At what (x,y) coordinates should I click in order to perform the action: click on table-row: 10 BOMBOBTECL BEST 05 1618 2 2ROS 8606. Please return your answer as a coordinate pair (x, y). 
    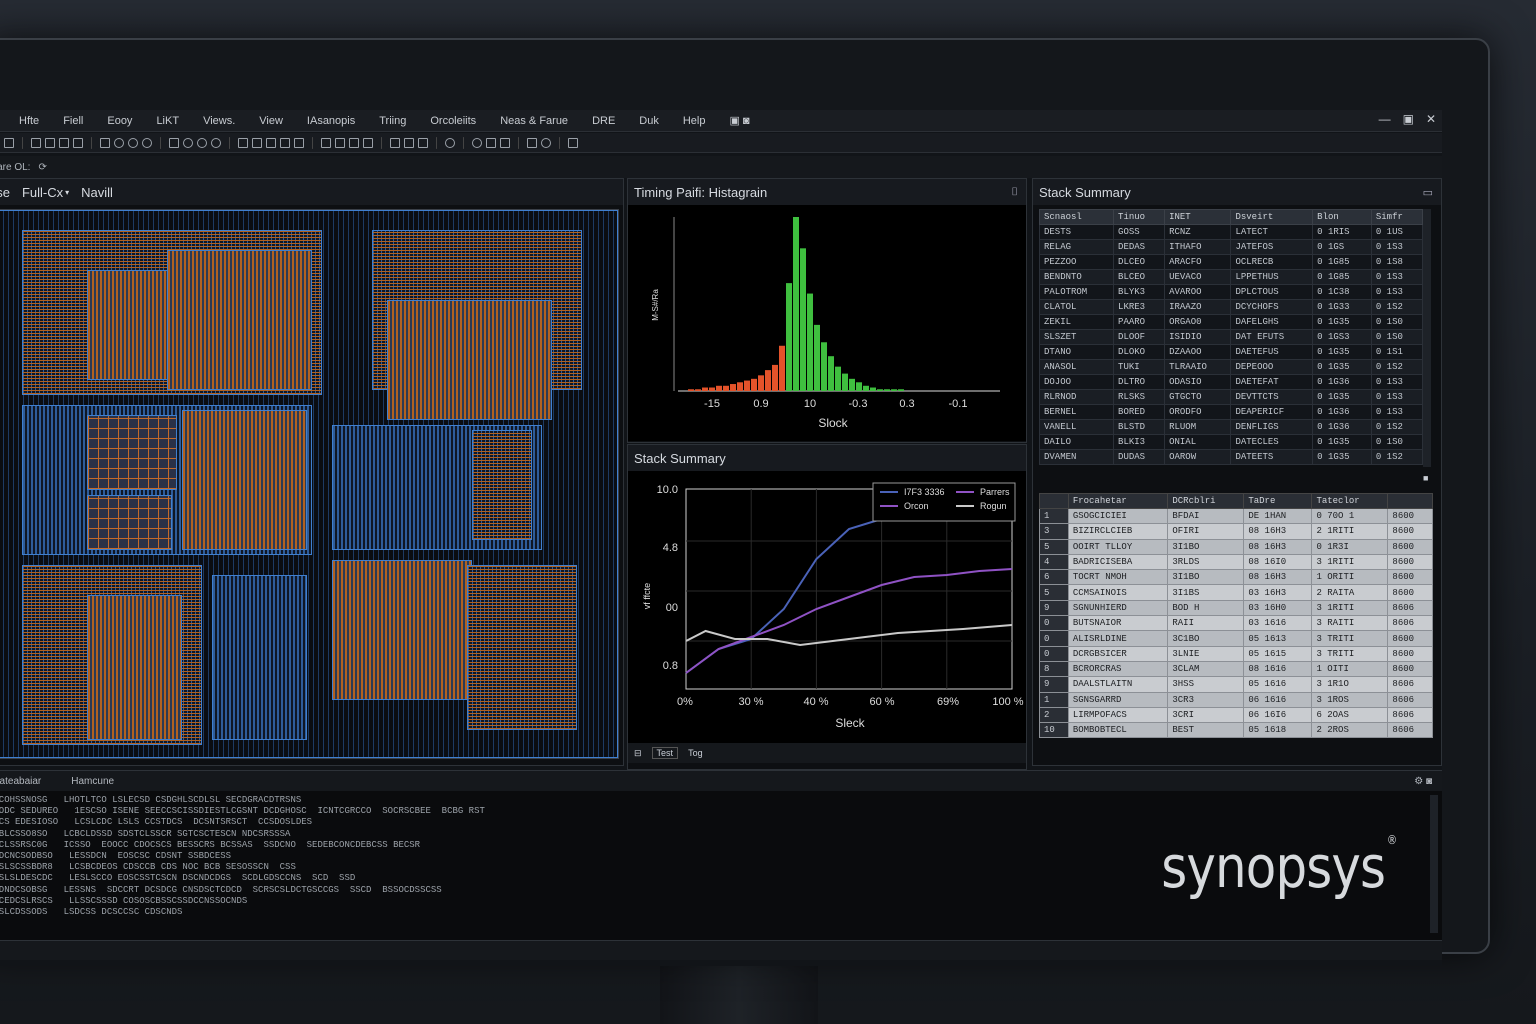
    Looking at the image, I should click on (1236, 730).